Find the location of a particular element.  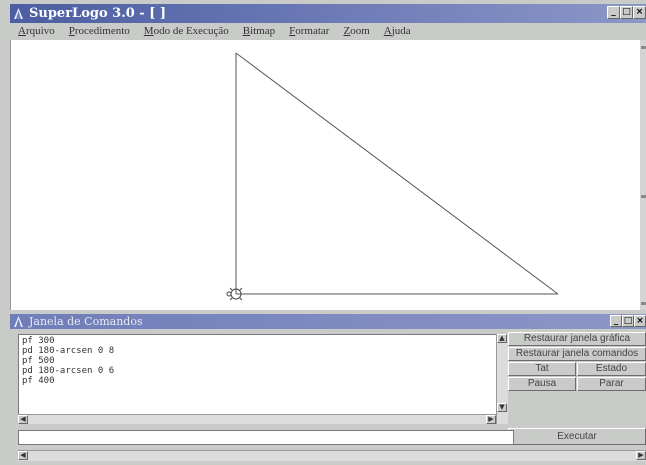

menu-arquivo: Arquivo is located at coordinates (35, 31).